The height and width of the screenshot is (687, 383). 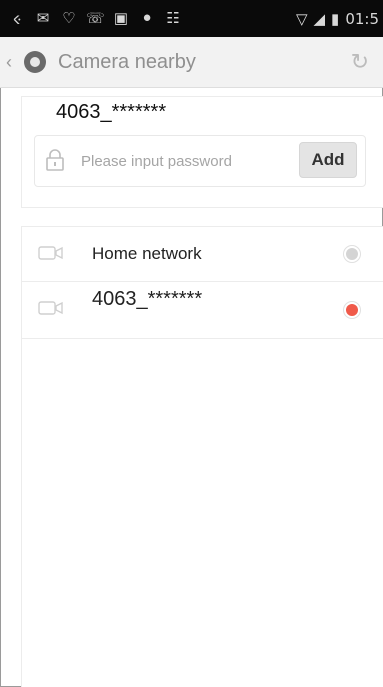 I want to click on clock: 01:5, so click(x=362, y=18).